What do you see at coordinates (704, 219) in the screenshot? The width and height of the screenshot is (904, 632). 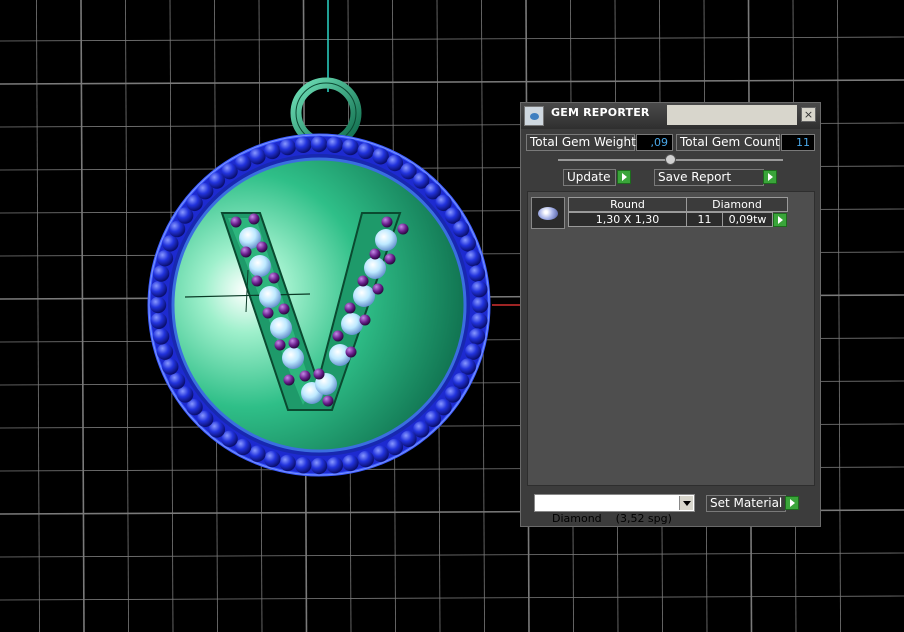 I see `gem-count-cell: 11` at bounding box center [704, 219].